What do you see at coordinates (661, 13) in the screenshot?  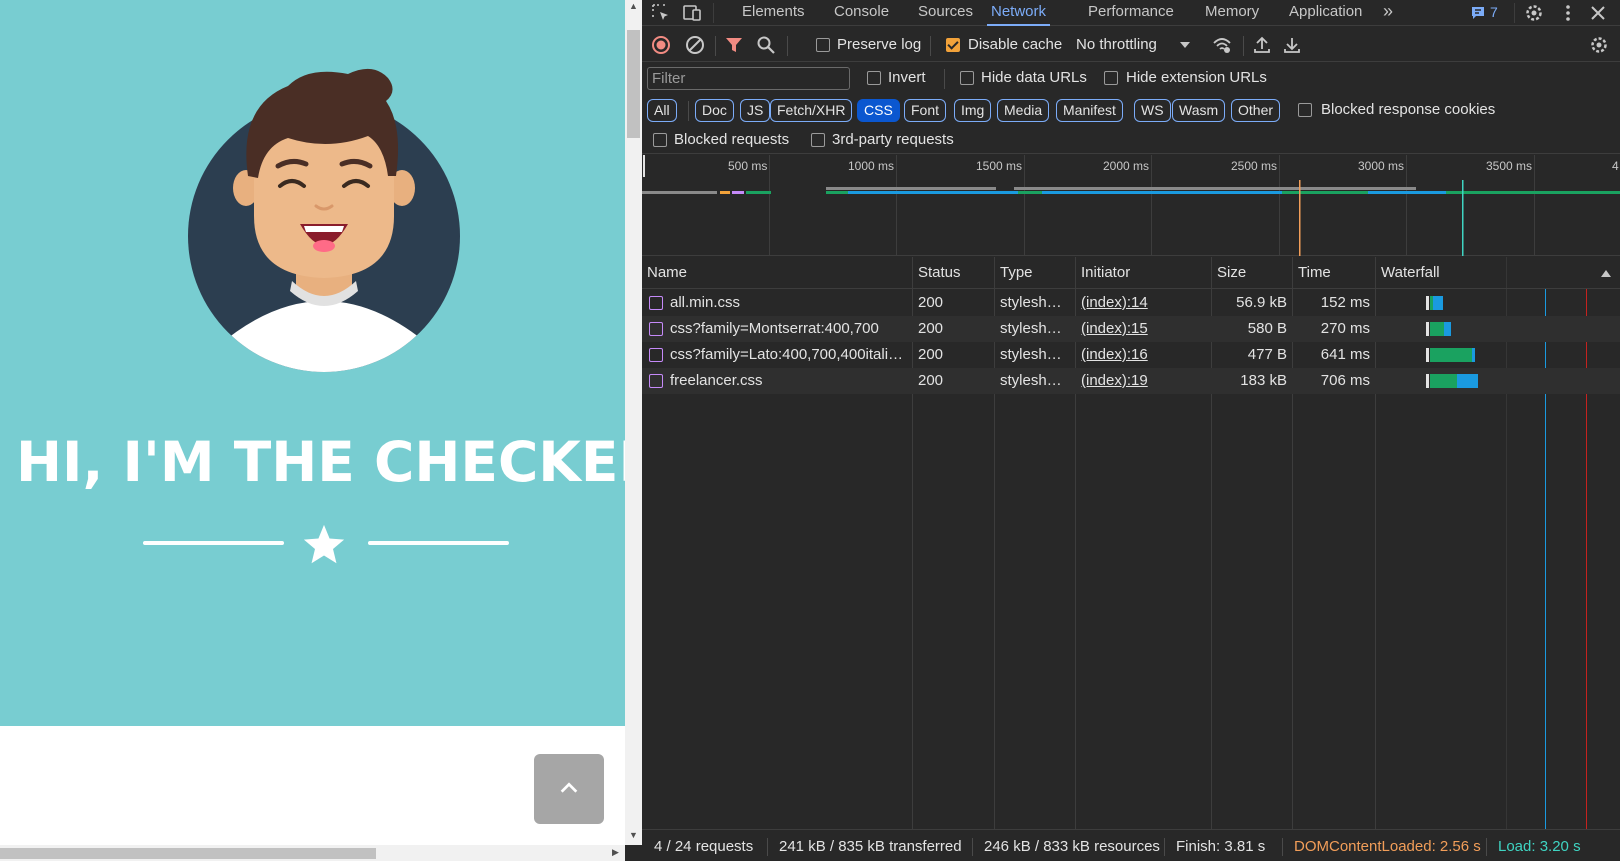 I see `inspect-element-icon` at bounding box center [661, 13].